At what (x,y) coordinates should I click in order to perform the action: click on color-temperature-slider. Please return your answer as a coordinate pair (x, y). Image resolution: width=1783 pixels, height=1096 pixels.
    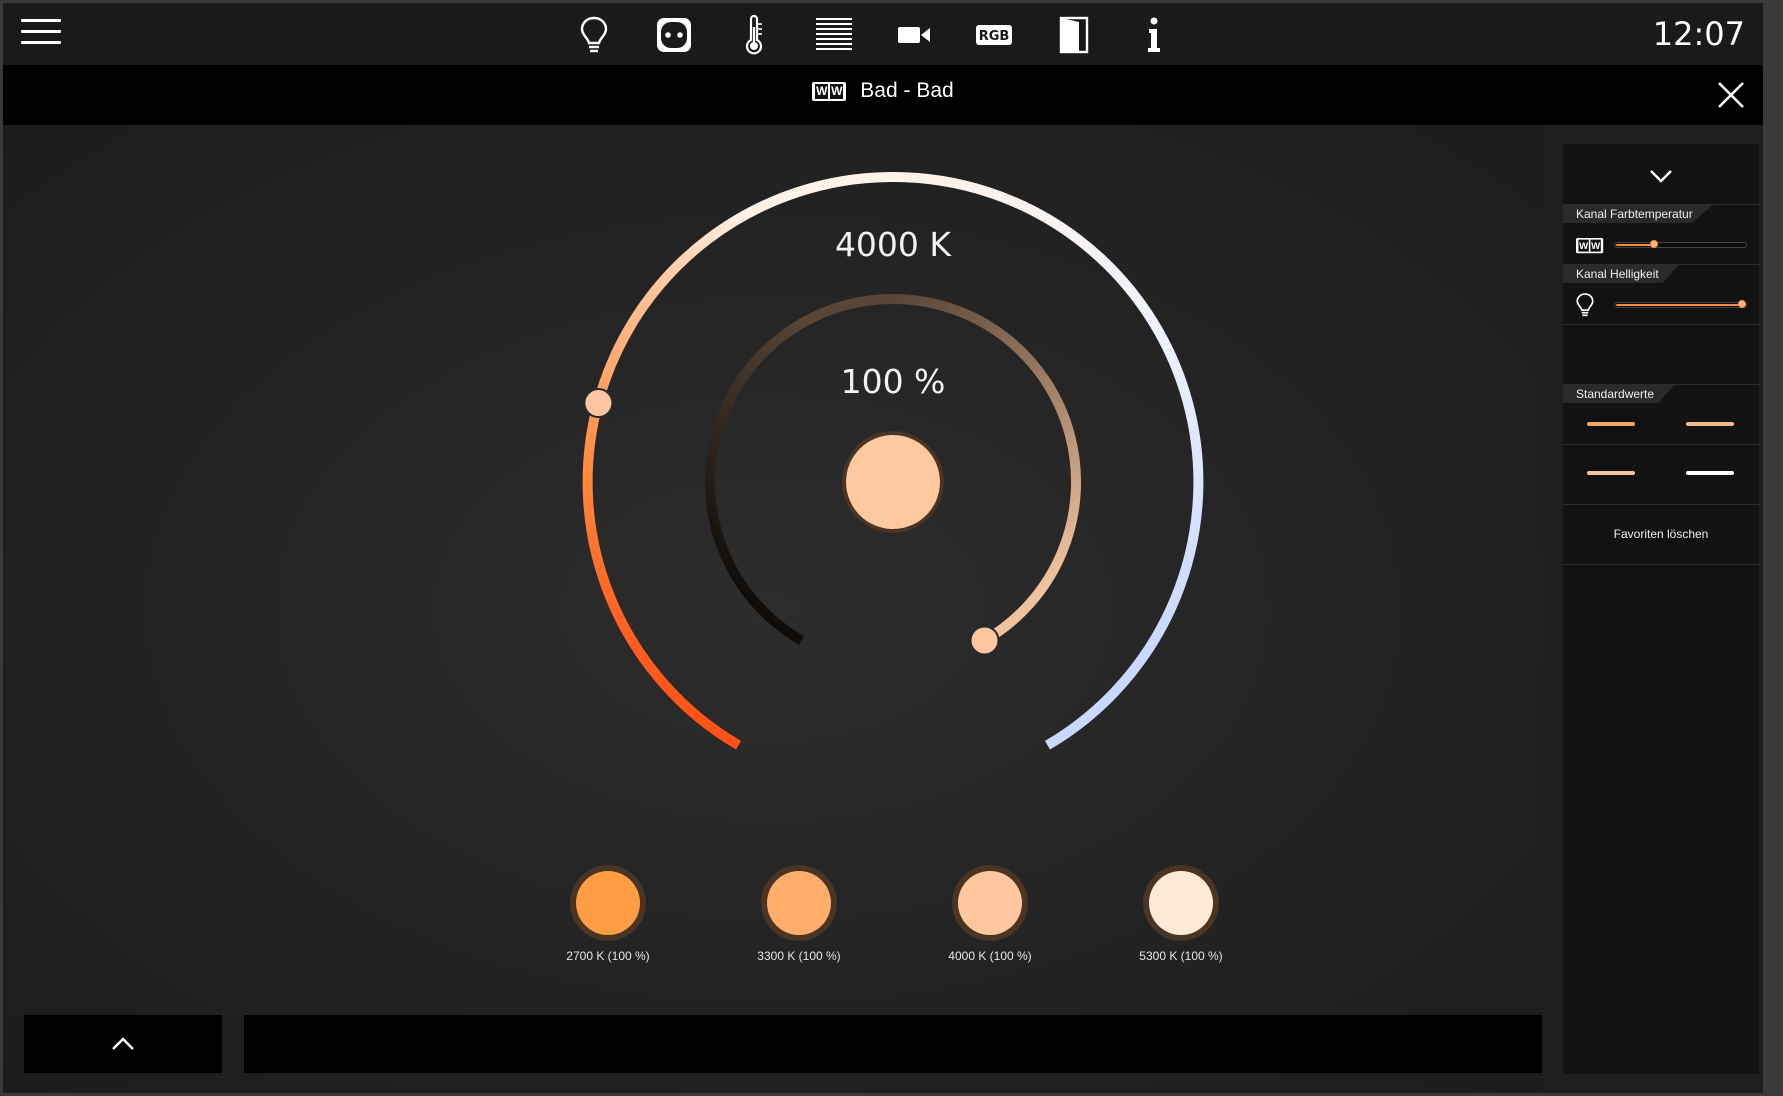
    Looking at the image, I should click on (1680, 244).